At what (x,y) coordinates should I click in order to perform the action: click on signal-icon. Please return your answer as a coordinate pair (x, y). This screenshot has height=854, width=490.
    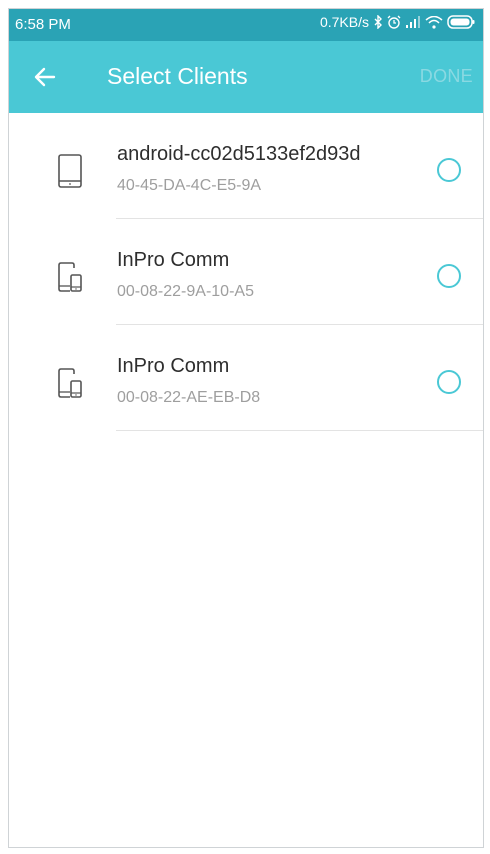
    Looking at the image, I should click on (413, 22).